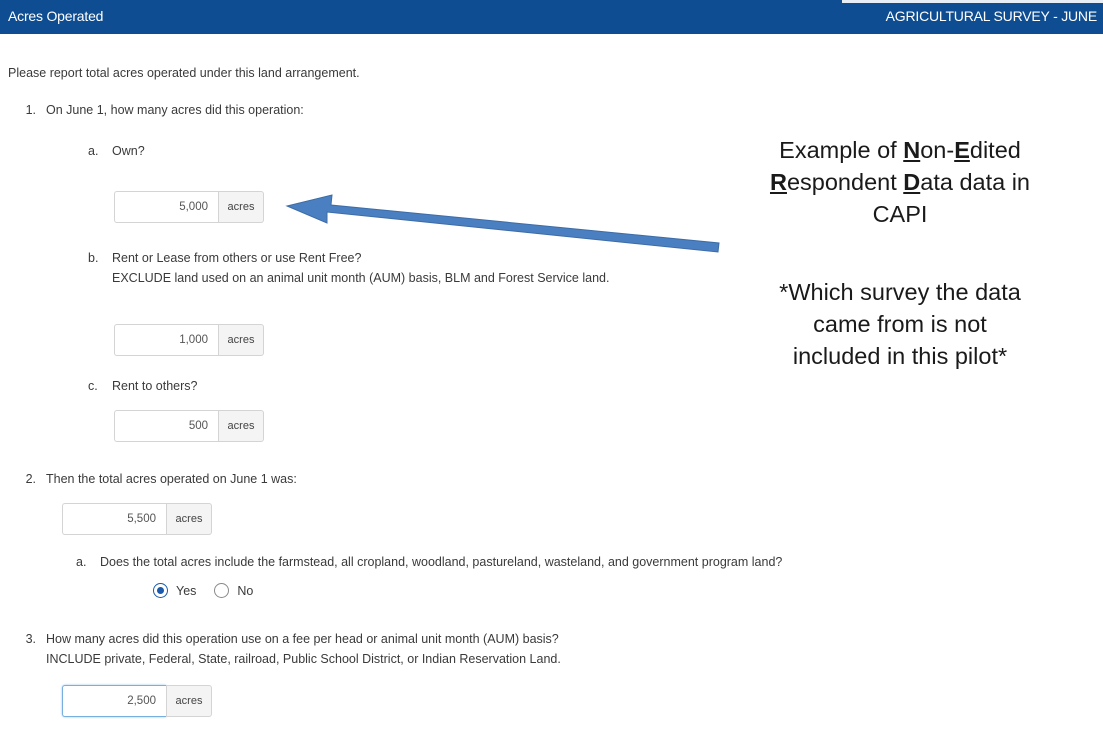 This screenshot has height=732, width=1103. I want to click on annotation-word-dited: dited, so click(995, 150).